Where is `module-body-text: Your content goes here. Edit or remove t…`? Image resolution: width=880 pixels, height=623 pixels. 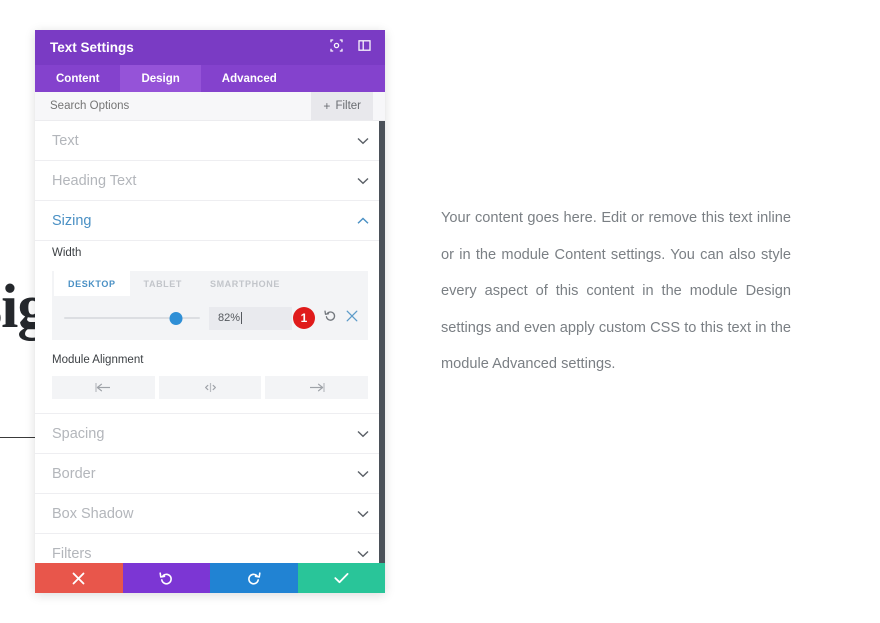
module-body-text: Your content goes here. Edit or remove t… is located at coordinates (616, 291).